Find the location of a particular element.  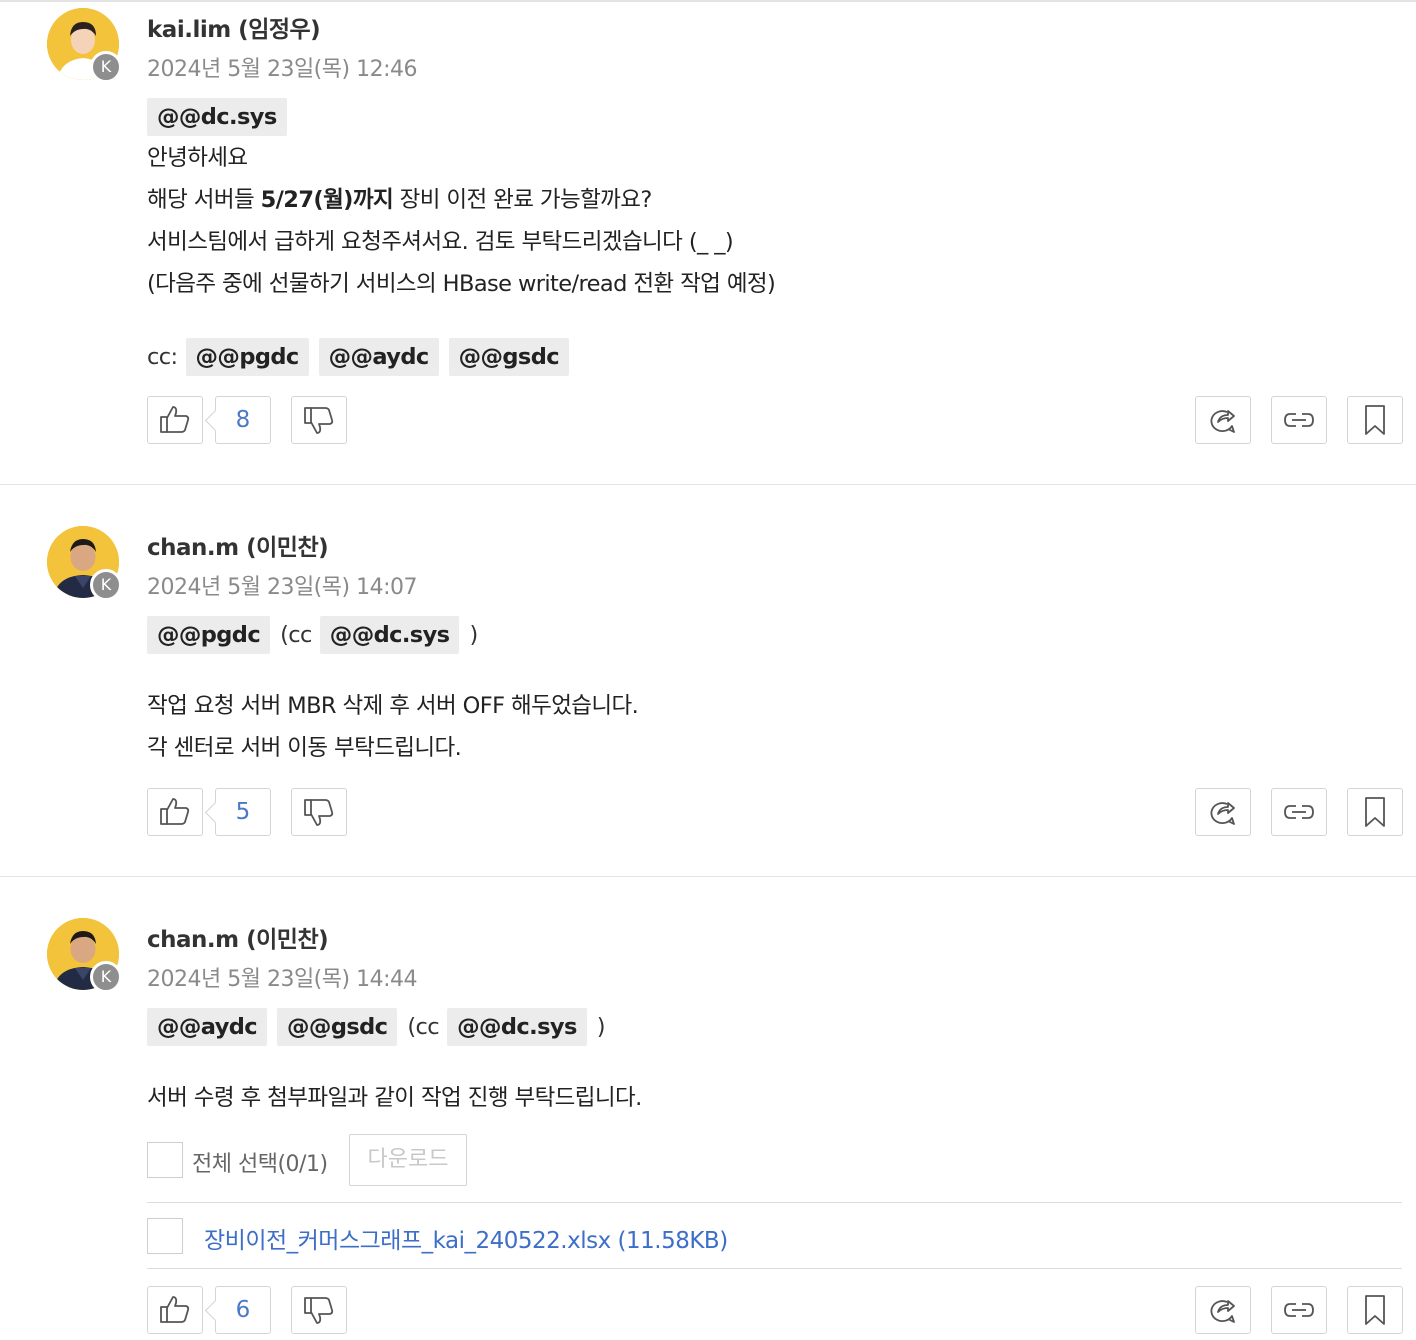

mention-row: @@aydc @@gsdc (cc @@dc.sys) is located at coordinates (379, 1027).